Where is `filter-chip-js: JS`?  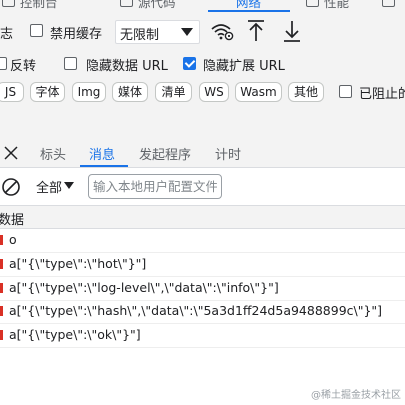
filter-chip-js: JS is located at coordinates (12, 92).